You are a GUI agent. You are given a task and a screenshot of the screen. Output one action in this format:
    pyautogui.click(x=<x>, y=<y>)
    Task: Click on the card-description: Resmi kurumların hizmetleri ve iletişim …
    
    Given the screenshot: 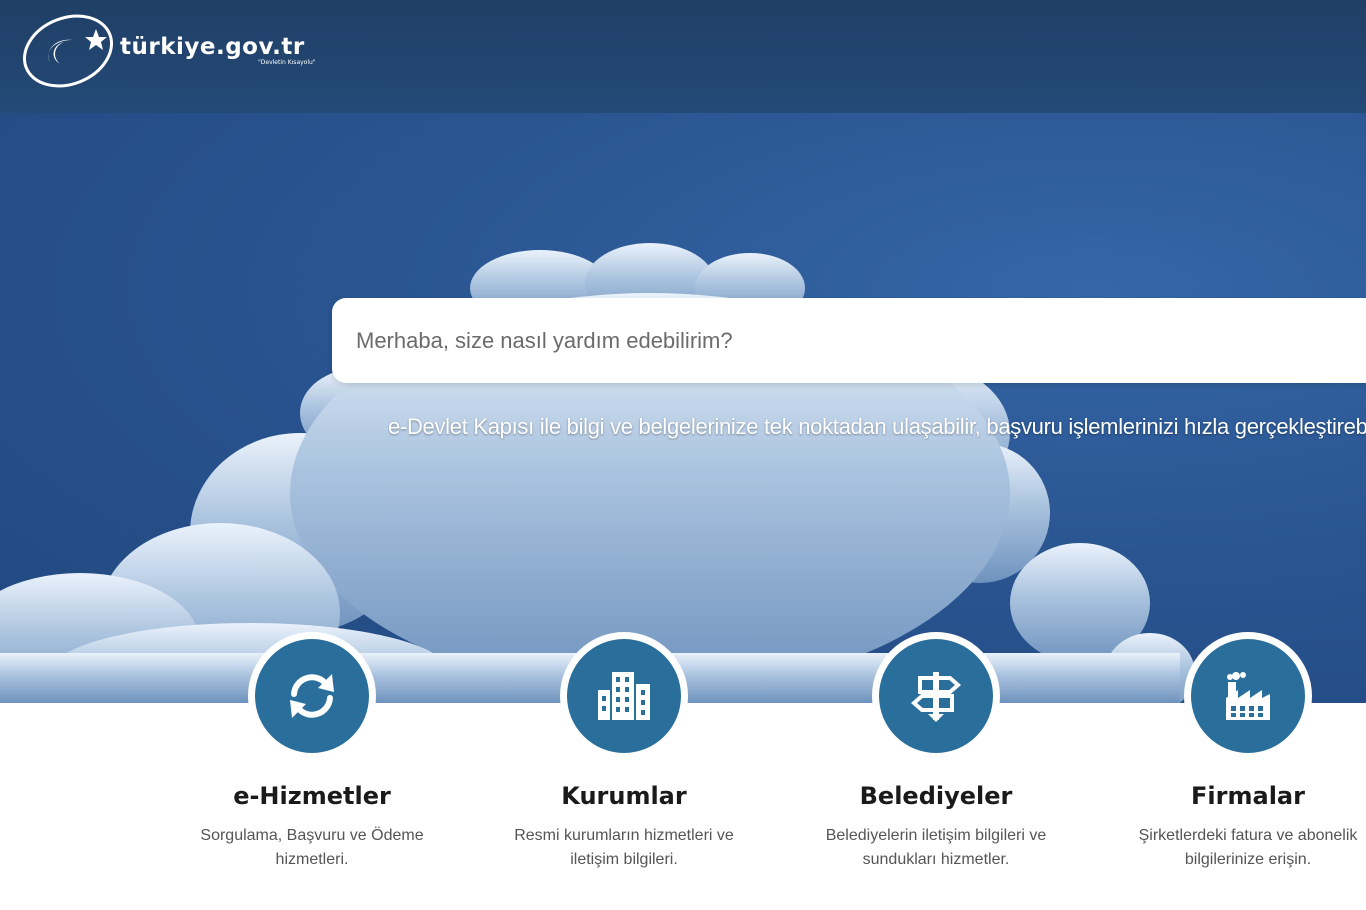 What is the action you would take?
    pyautogui.click(x=624, y=847)
    